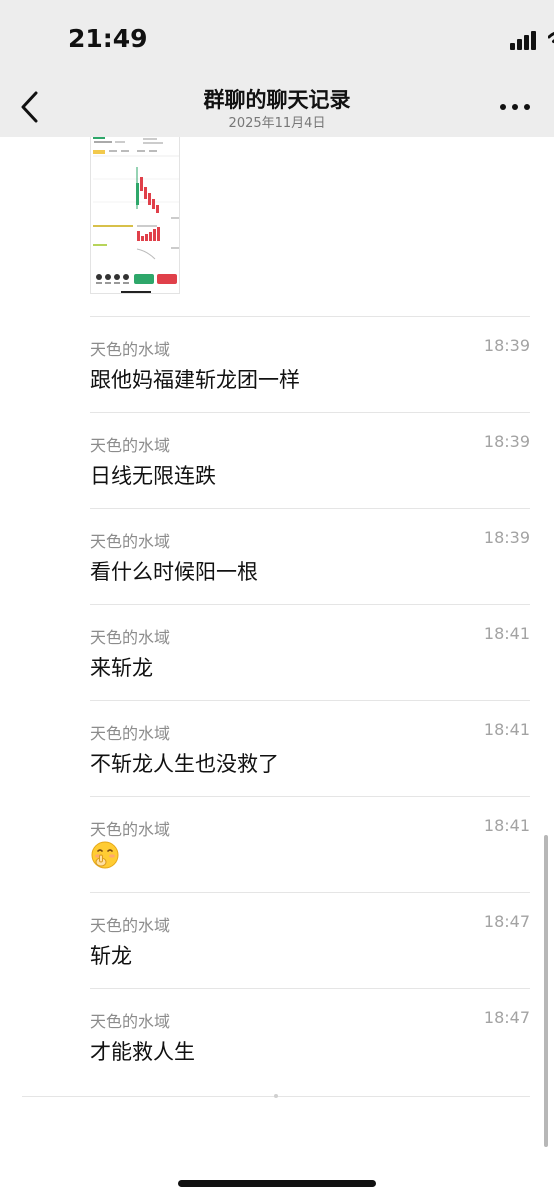 This screenshot has width=554, height=1200. I want to click on message-text: 看什么时候阳一根, so click(174, 572).